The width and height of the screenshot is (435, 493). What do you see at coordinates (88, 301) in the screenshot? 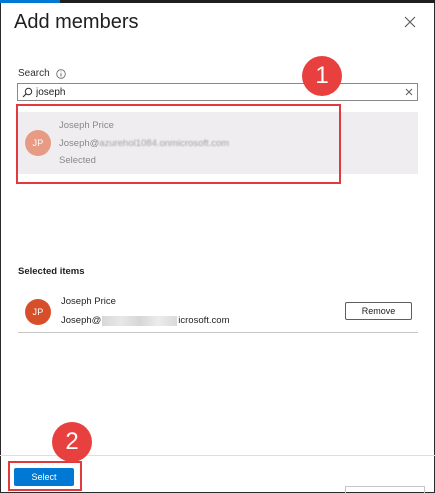
I see `selected-item-name: Joseph Price` at bounding box center [88, 301].